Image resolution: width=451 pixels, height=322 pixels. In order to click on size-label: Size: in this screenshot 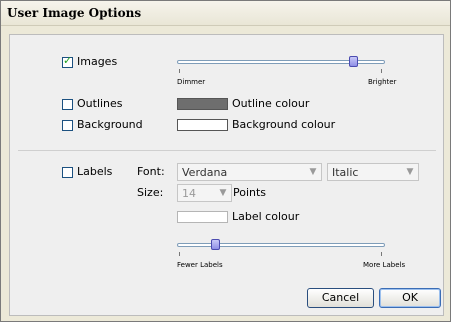, I will do `click(150, 192)`.